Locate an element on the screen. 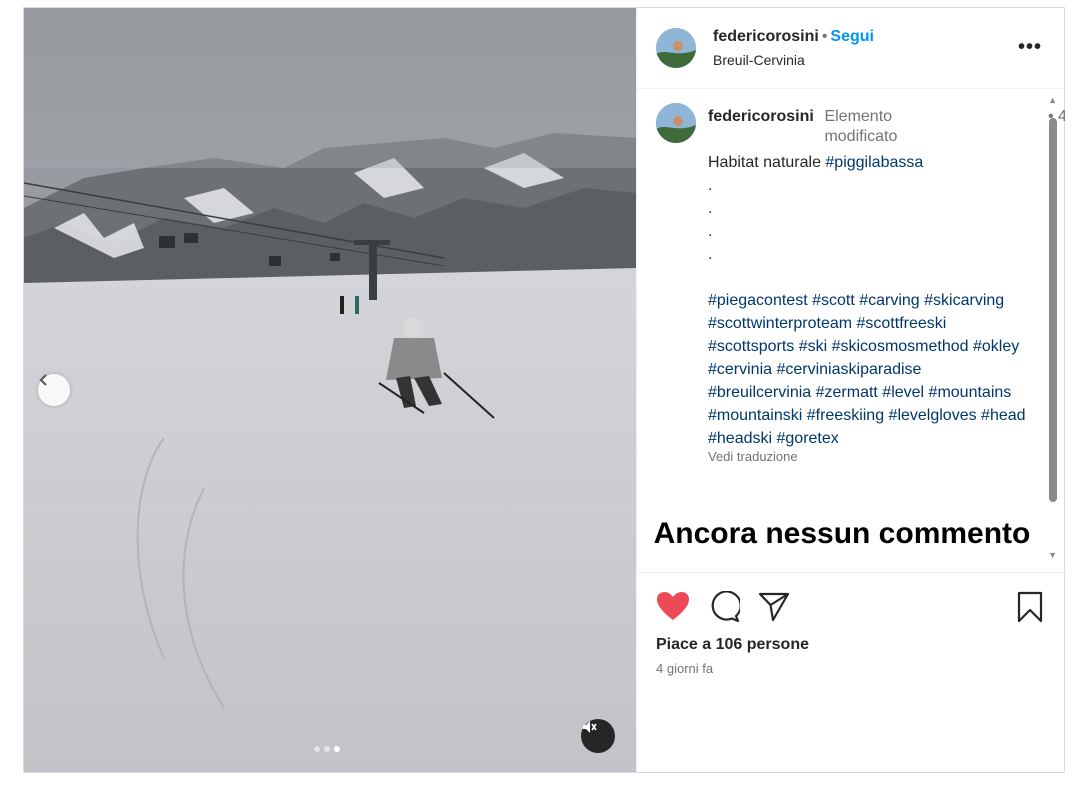  share-button is located at coordinates (774, 609).